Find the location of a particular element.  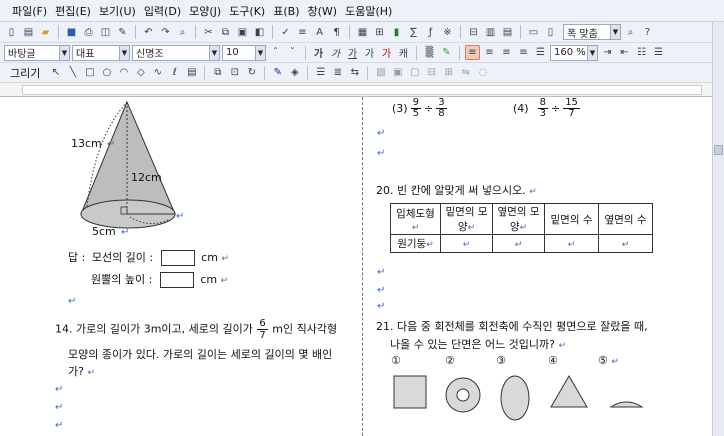

strike-icon: 가 is located at coordinates (369, 52).